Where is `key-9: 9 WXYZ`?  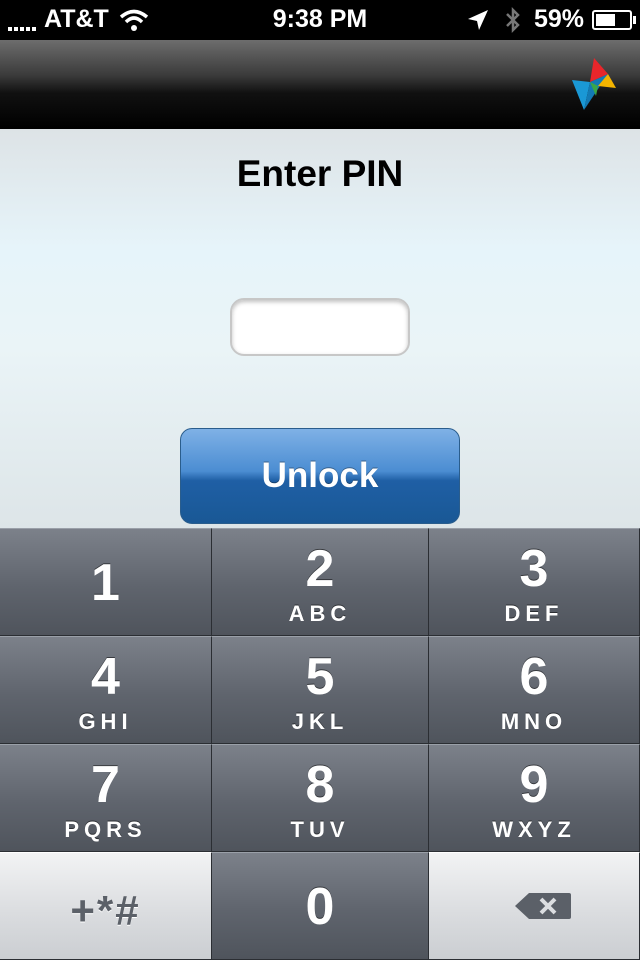
key-9: 9 WXYZ is located at coordinates (534, 798).